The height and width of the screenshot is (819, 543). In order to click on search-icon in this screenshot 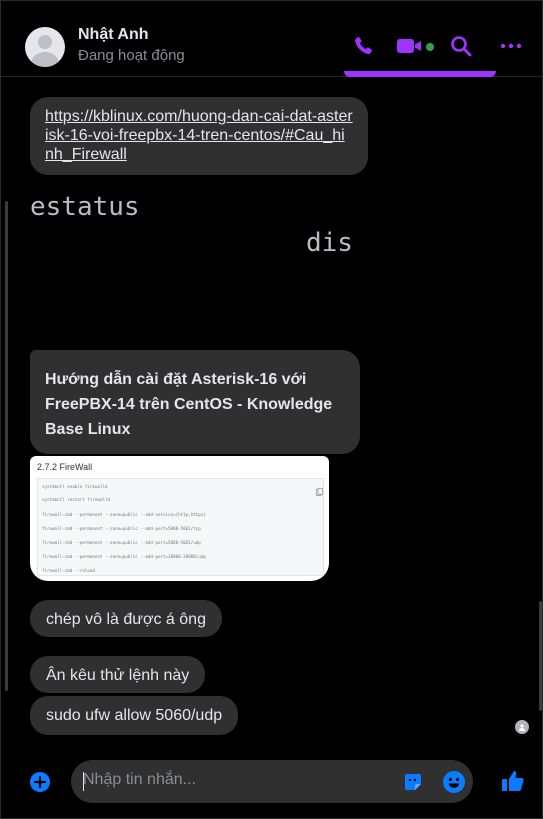, I will do `click(461, 46)`.